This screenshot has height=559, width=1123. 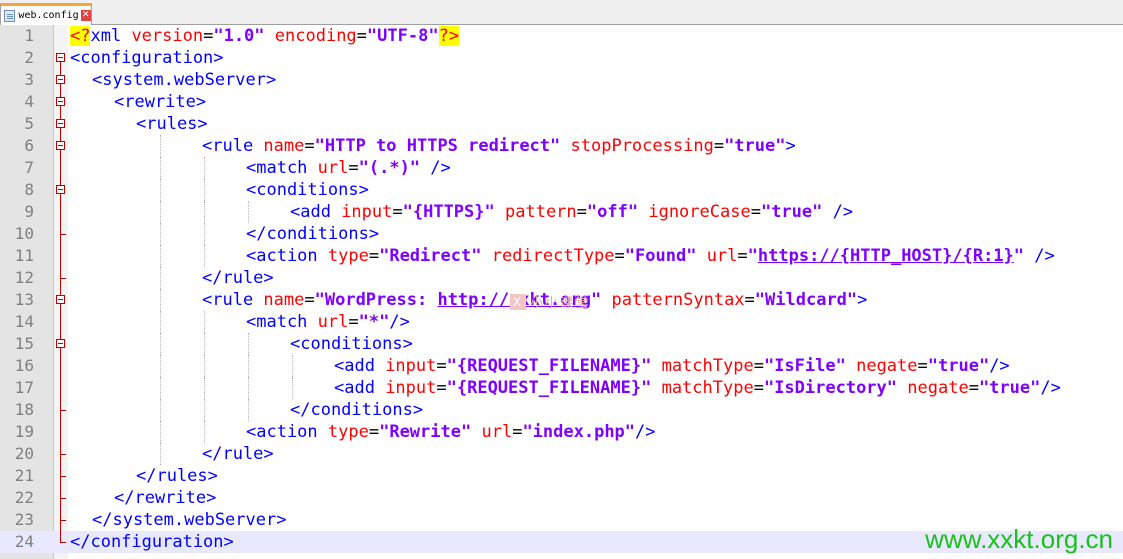 What do you see at coordinates (678, 300) in the screenshot?
I see `code-token: patternSyntax` at bounding box center [678, 300].